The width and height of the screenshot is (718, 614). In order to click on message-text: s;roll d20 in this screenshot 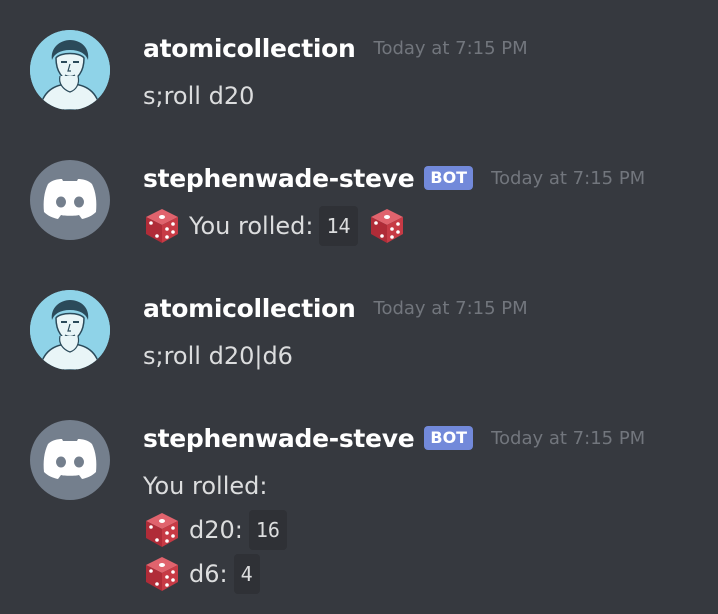, I will do `click(199, 96)`.